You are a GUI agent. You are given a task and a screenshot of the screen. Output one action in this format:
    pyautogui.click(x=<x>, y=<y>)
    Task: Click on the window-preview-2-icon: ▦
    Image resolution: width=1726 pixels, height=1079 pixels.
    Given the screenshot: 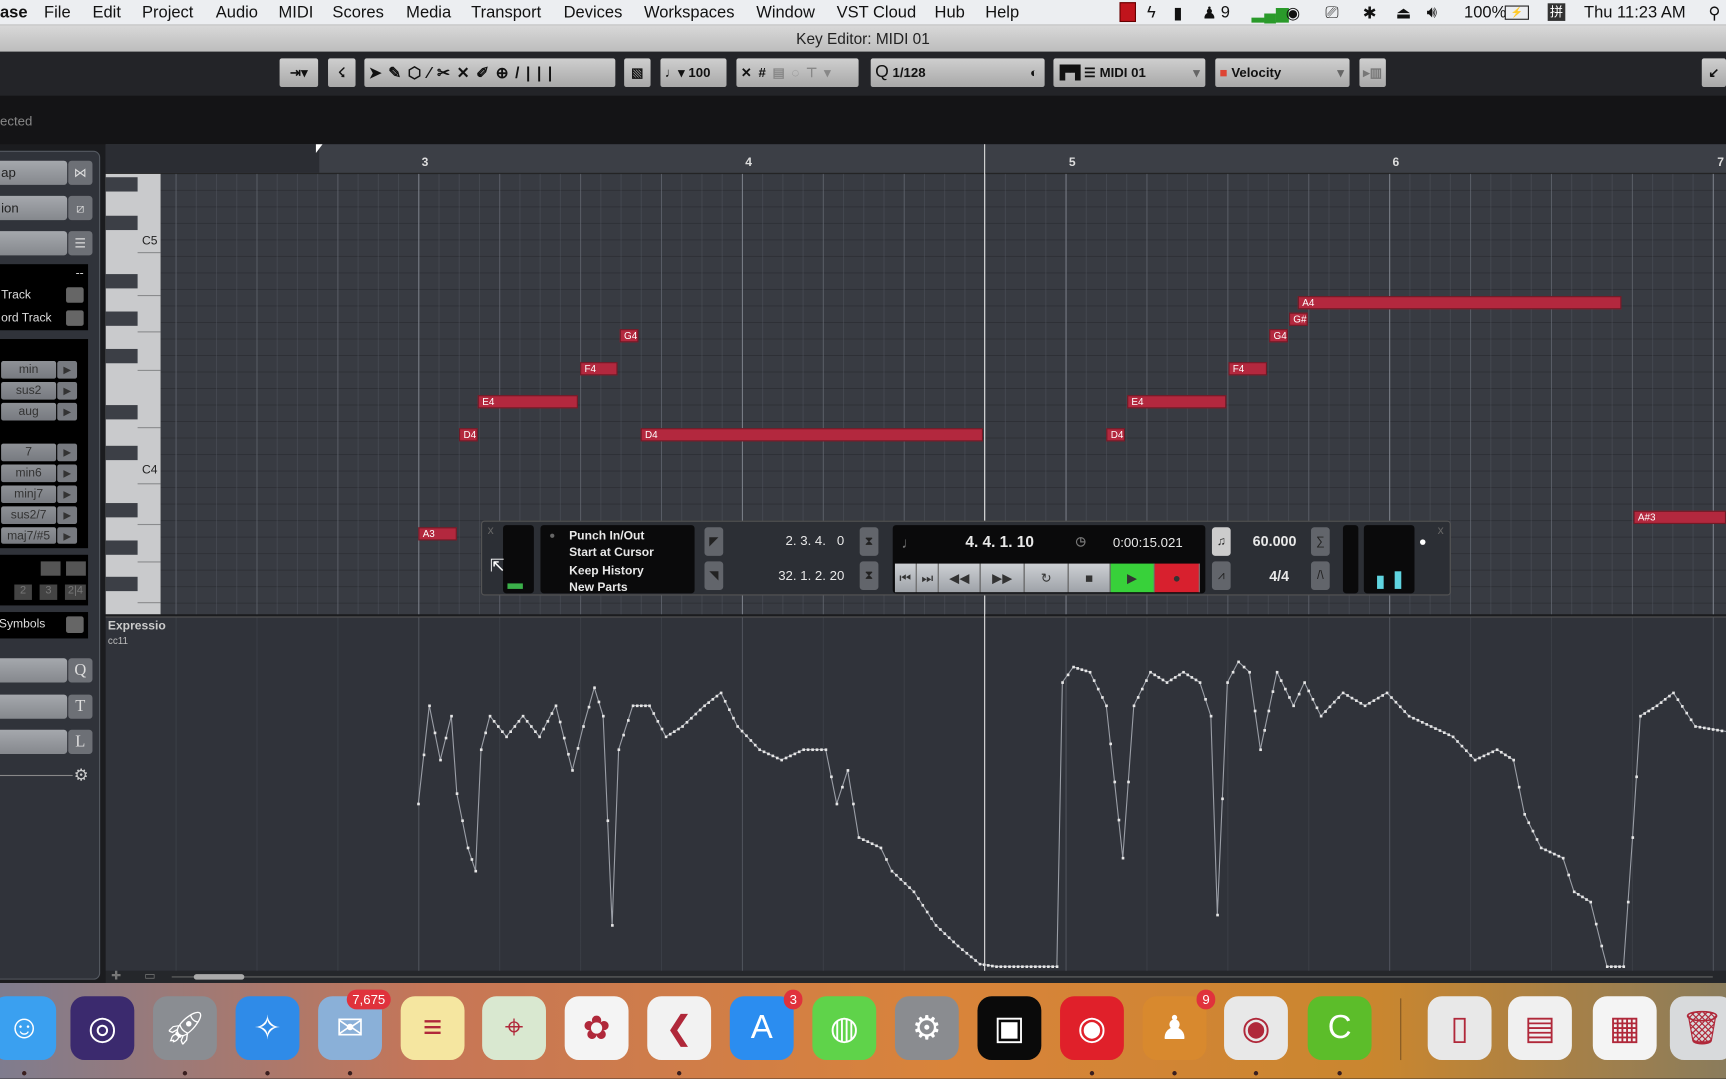 What is the action you would take?
    pyautogui.click(x=1624, y=1028)
    